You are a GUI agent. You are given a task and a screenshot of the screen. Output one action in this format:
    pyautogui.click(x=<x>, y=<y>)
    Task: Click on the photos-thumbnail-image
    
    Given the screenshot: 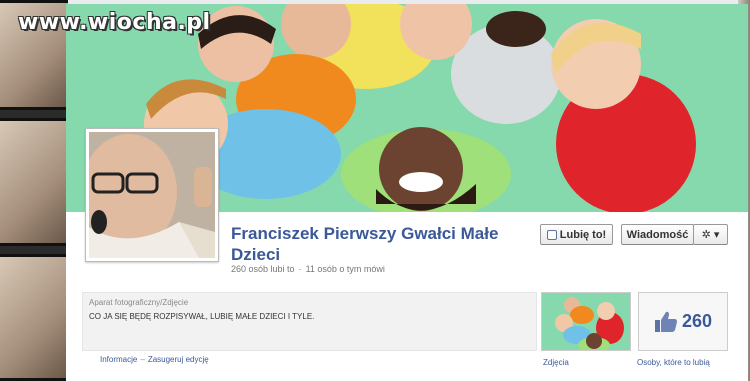 What is the action you would take?
    pyautogui.click(x=586, y=321)
    